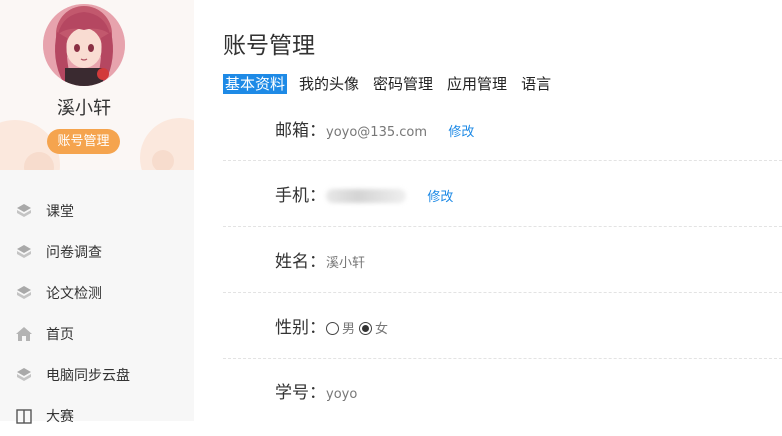 This screenshot has height=436, width=782. I want to click on tab-my-avatar: 我的头像, so click(329, 84).